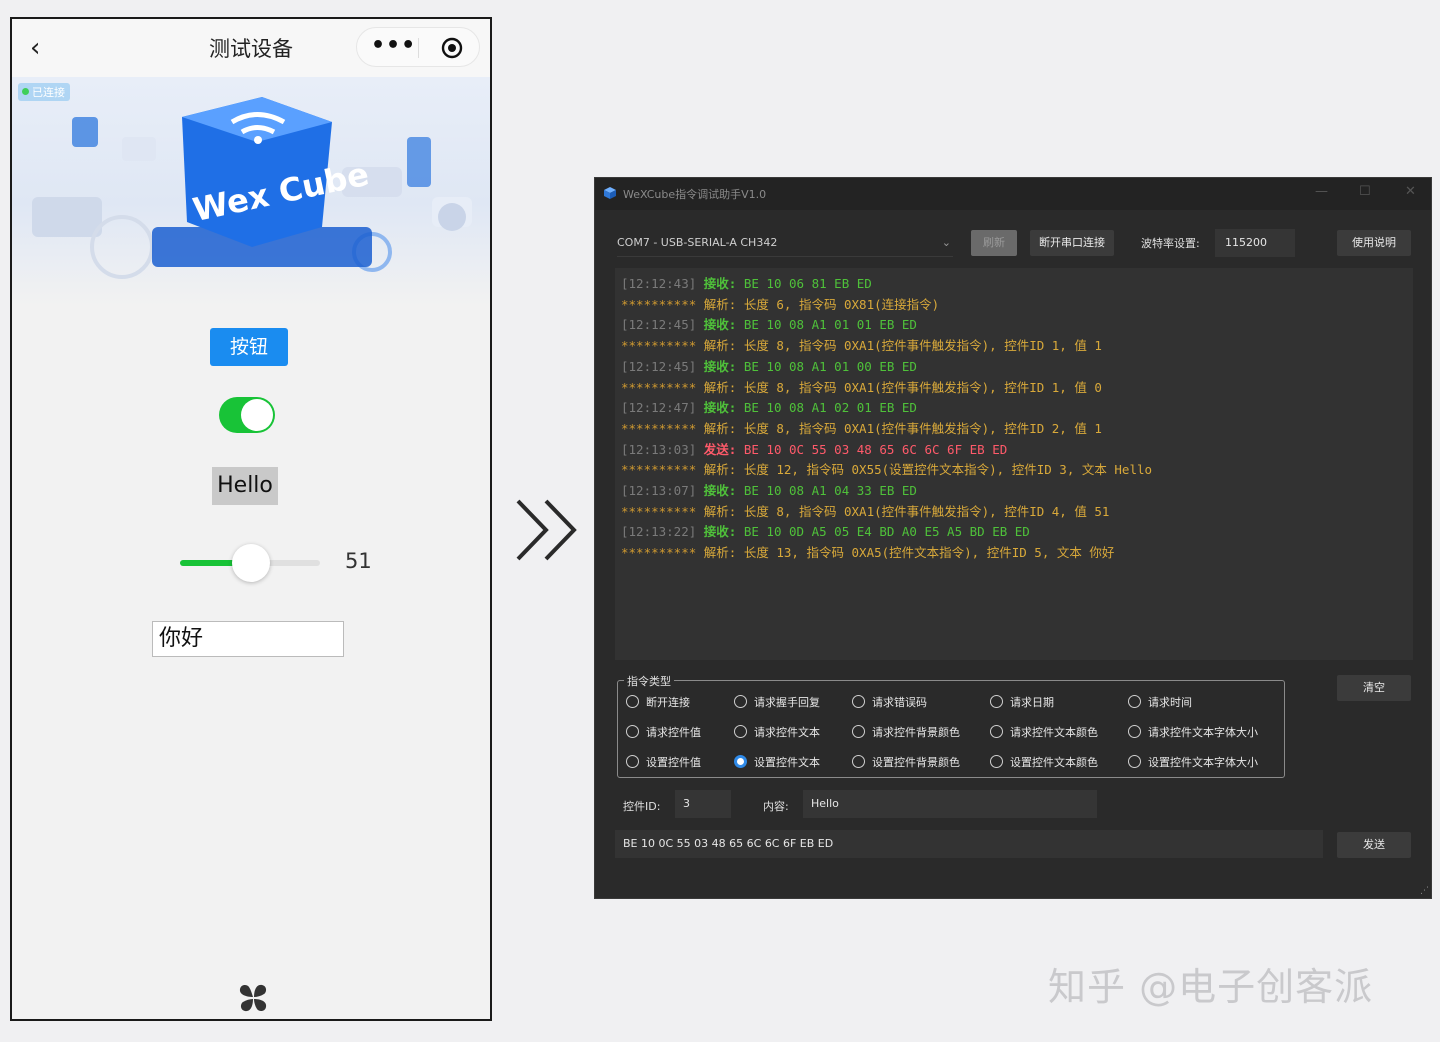 This screenshot has height=1042, width=1440. Describe the element at coordinates (1072, 243) in the screenshot. I see `disconnect-serial-button: 断开串口连接` at that location.